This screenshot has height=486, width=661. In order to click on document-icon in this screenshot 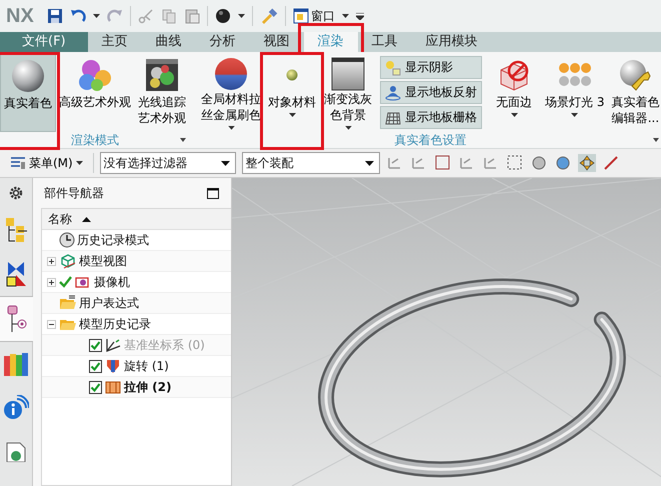, I will do `click(16, 452)`.